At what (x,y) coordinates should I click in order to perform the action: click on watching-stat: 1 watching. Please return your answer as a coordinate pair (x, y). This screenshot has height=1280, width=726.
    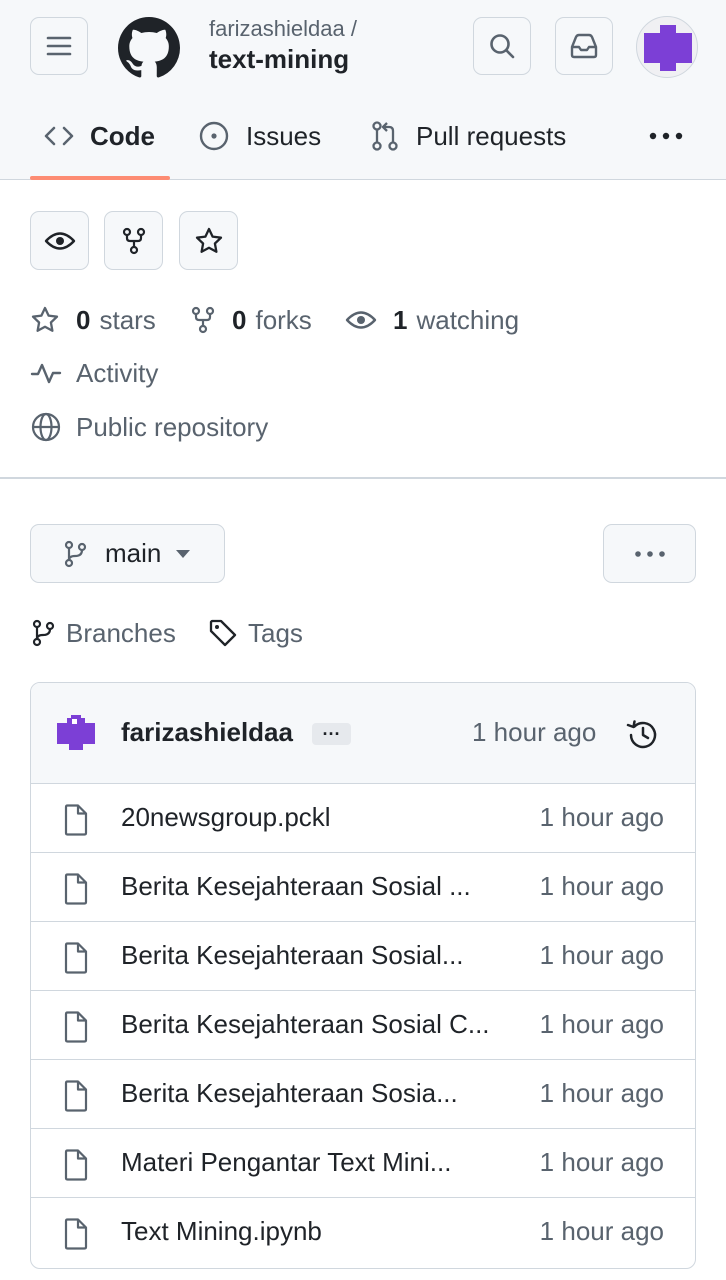
    Looking at the image, I should click on (432, 320).